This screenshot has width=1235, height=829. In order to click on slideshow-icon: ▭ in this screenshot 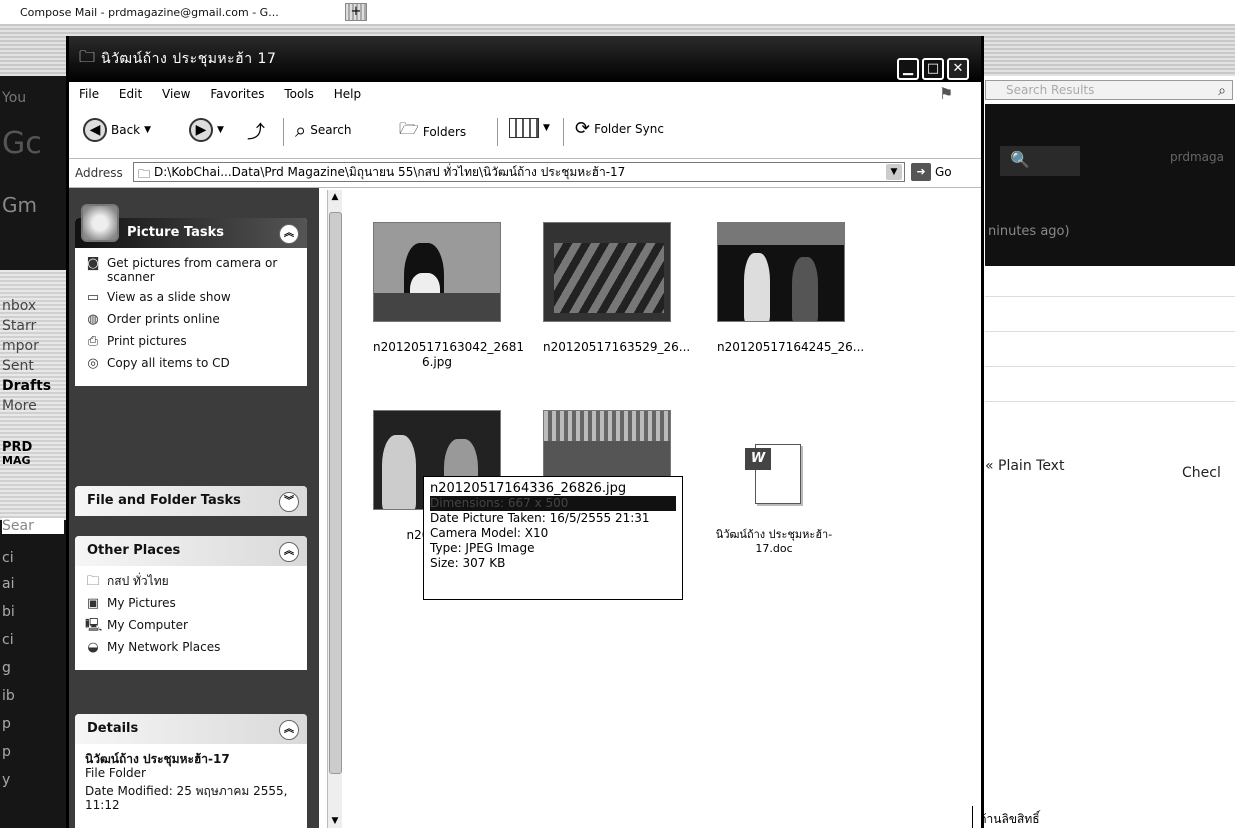, I will do `click(93, 297)`.